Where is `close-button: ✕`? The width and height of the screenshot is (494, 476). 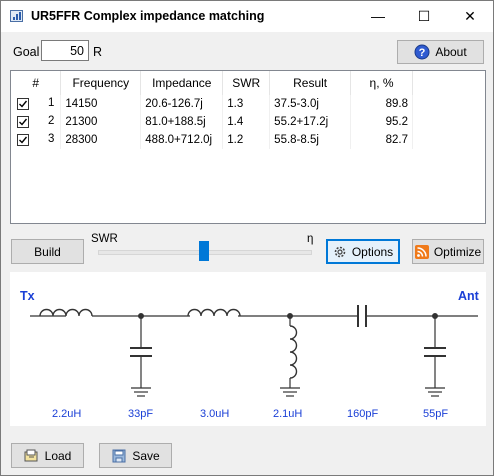 close-button: ✕ is located at coordinates (470, 16).